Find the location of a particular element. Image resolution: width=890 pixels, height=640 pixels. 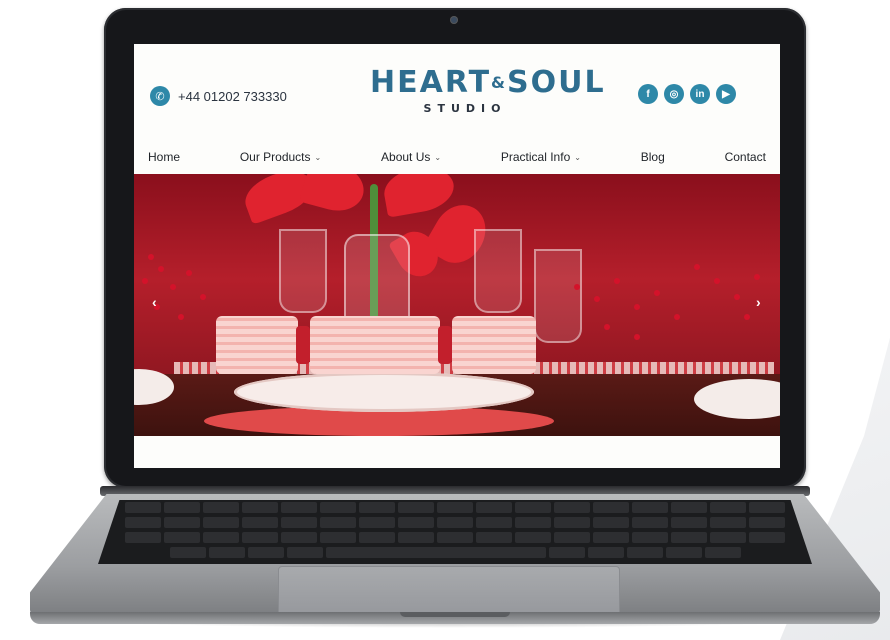

nav-item-contact: Contact is located at coordinates (745, 157).